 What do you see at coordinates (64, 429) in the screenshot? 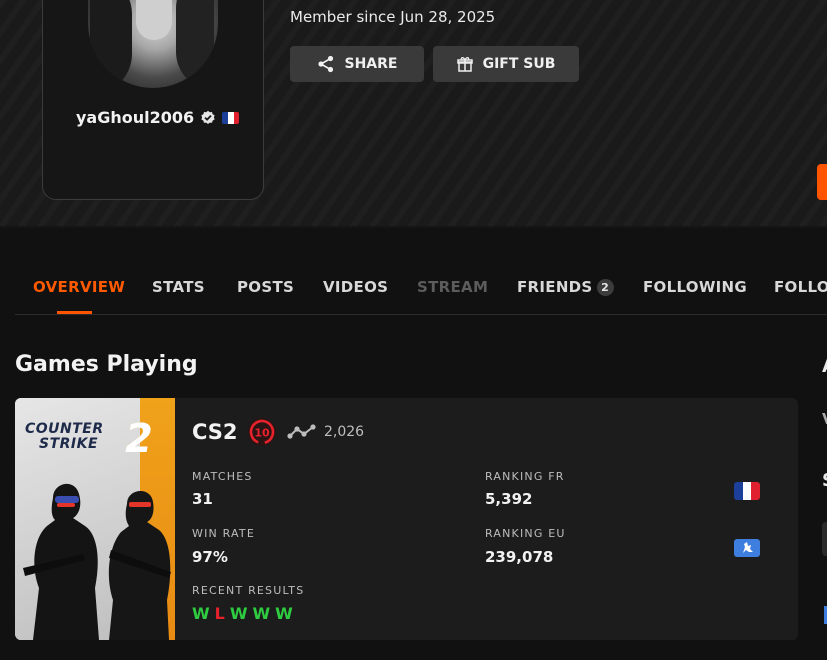
I see `cover-title-line1: COUNTER` at bounding box center [64, 429].